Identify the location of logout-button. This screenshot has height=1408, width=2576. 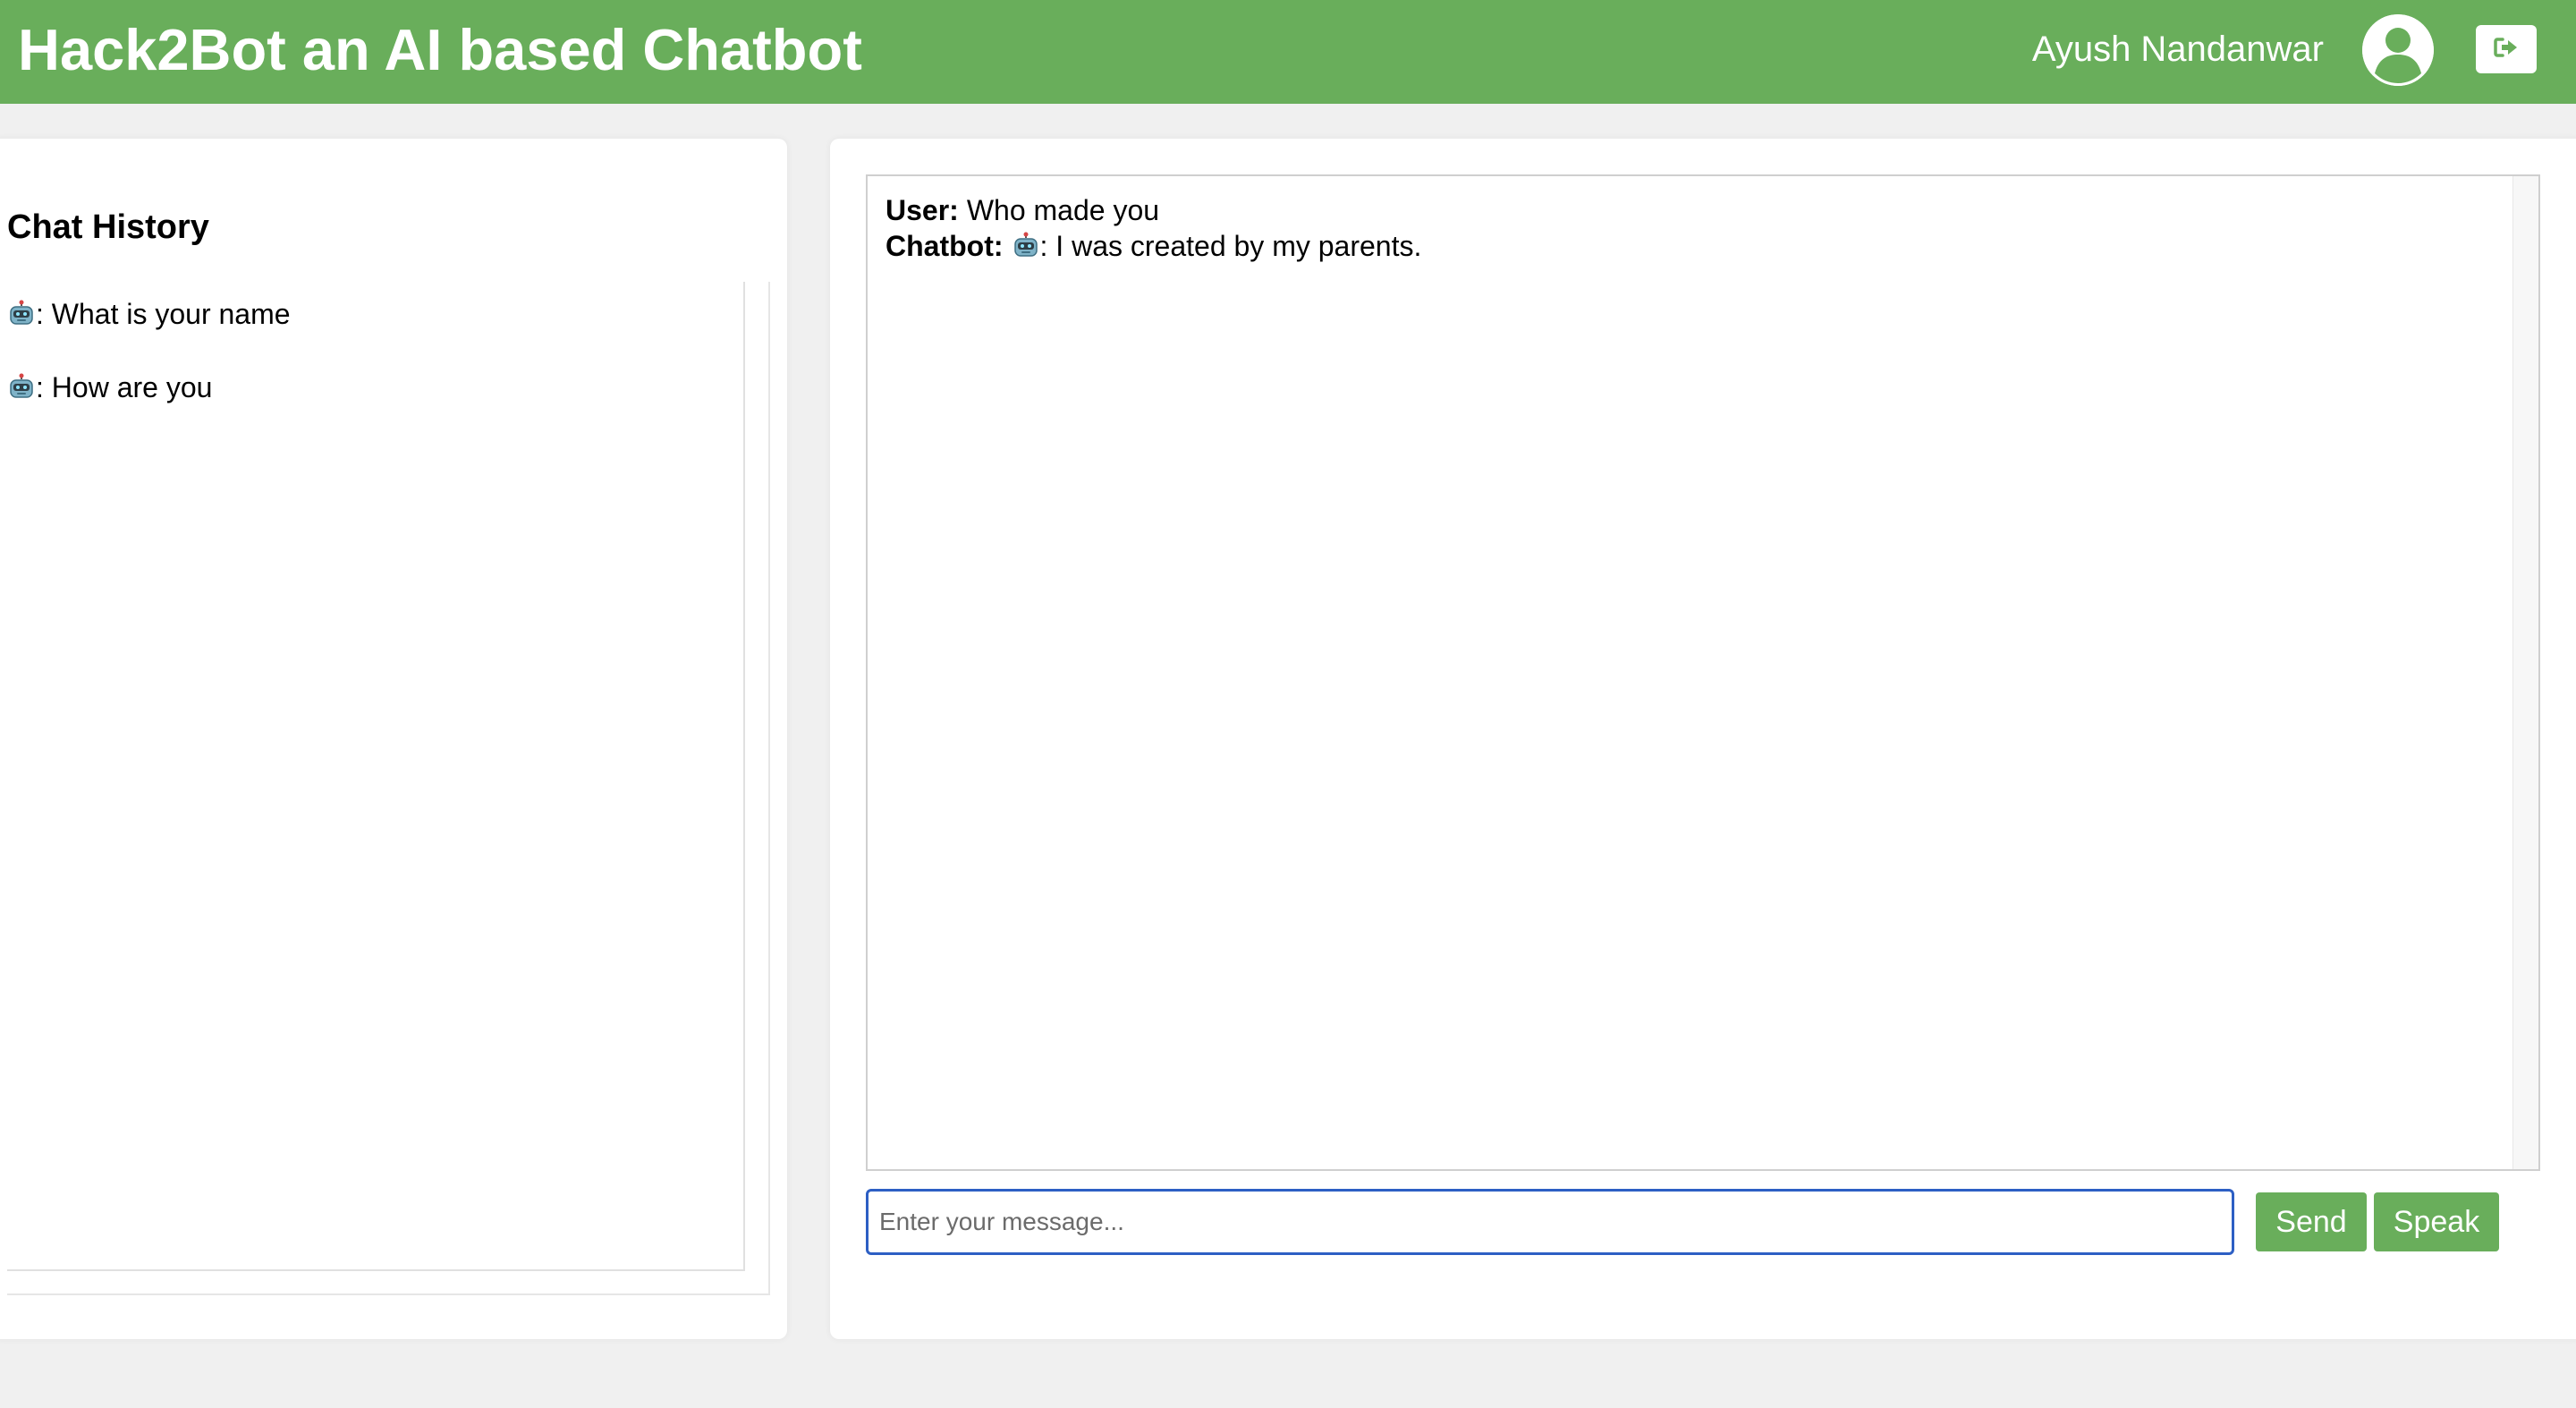
(2506, 49).